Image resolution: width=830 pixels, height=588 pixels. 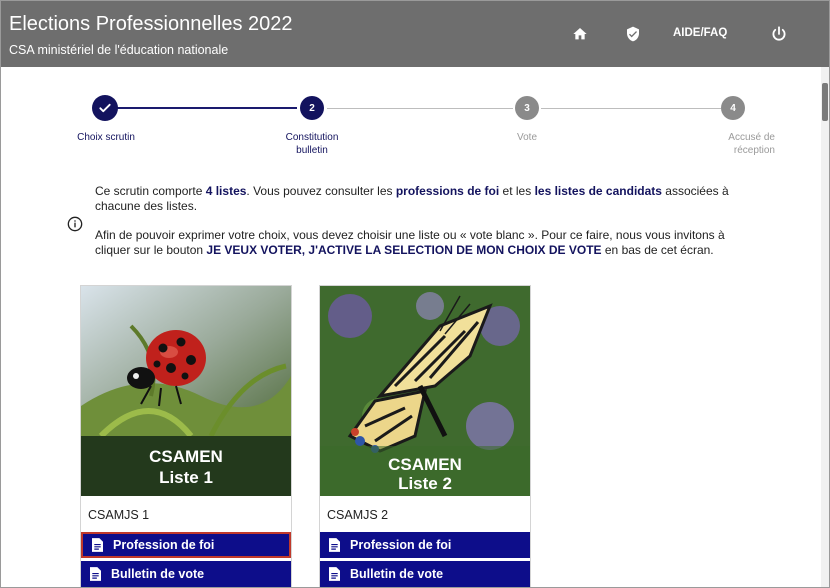 I want to click on list-2-image-title: CSAMEN, so click(x=425, y=464).